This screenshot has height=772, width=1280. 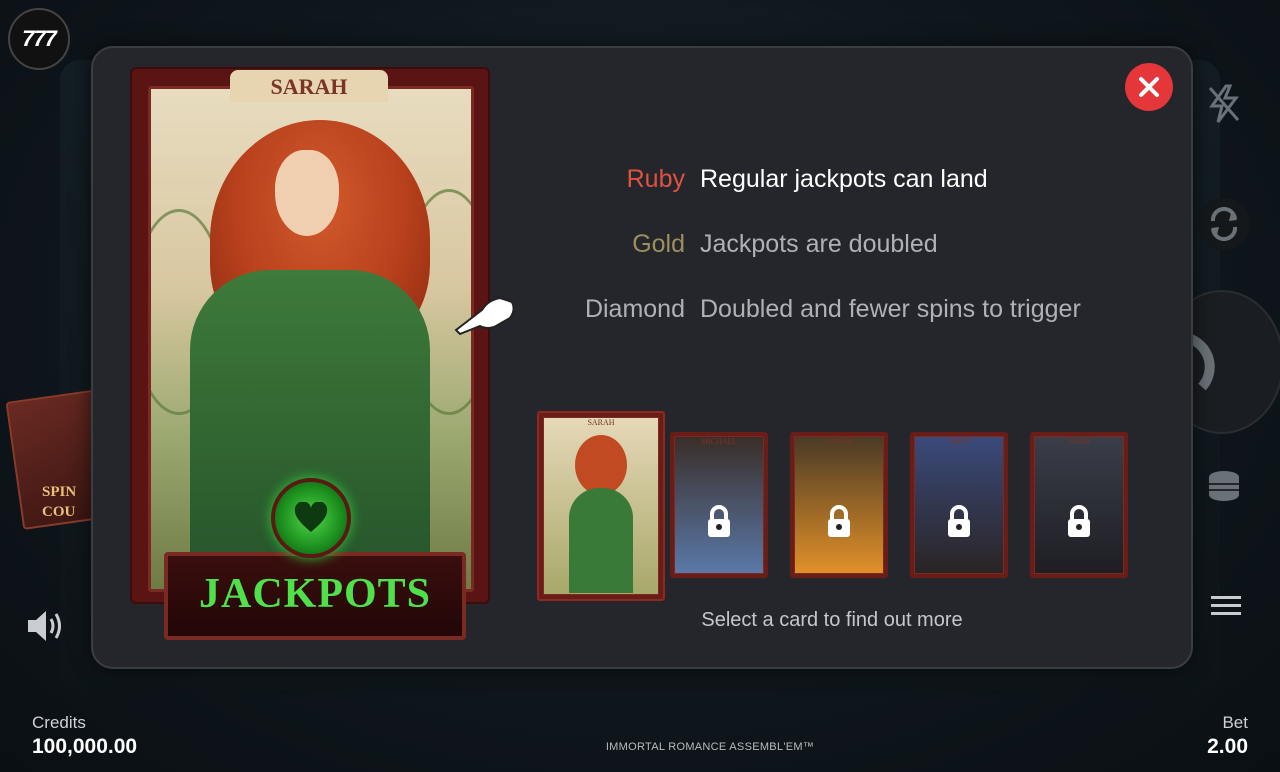 What do you see at coordinates (832, 620) in the screenshot?
I see `helper-text: Select a card to find out more` at bounding box center [832, 620].